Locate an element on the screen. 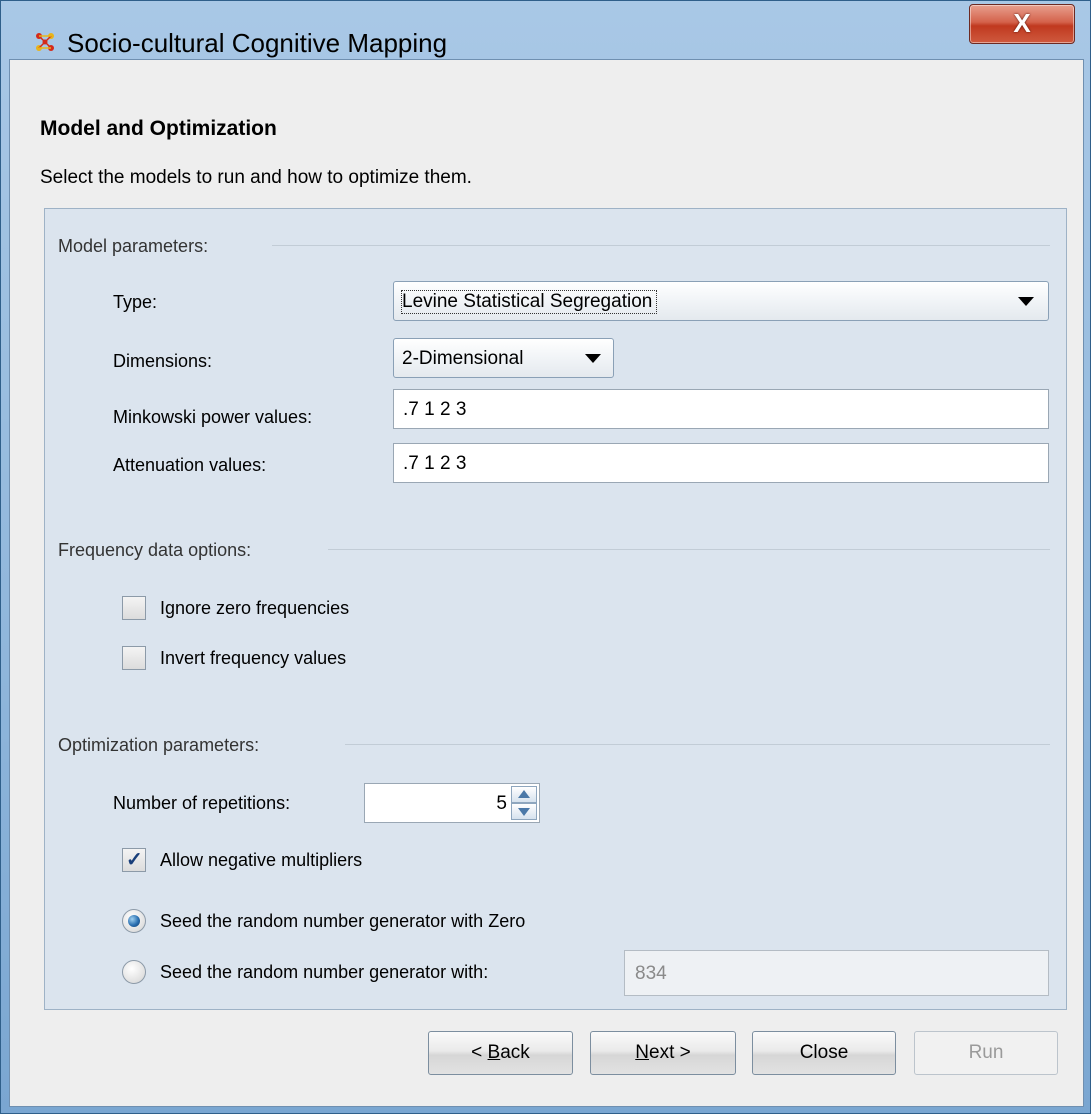  attenuation-input-value: .7 1 2 3 is located at coordinates (435, 463).